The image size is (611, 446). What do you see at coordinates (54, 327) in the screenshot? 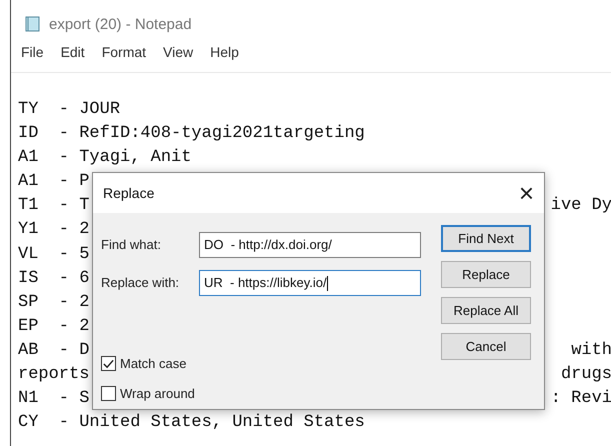
I see `text-line: EP - 2` at bounding box center [54, 327].